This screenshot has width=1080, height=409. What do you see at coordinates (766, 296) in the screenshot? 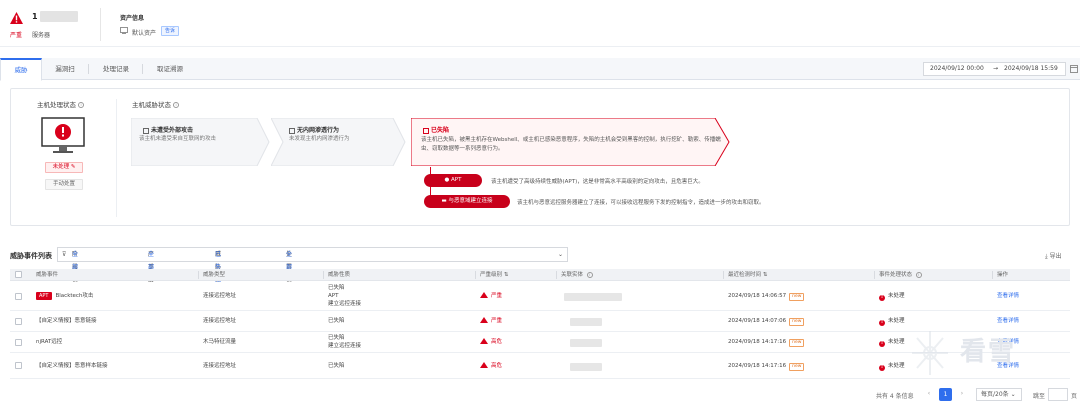
I see `event-time: 2024/09/18 14:06:57 new` at bounding box center [766, 296].